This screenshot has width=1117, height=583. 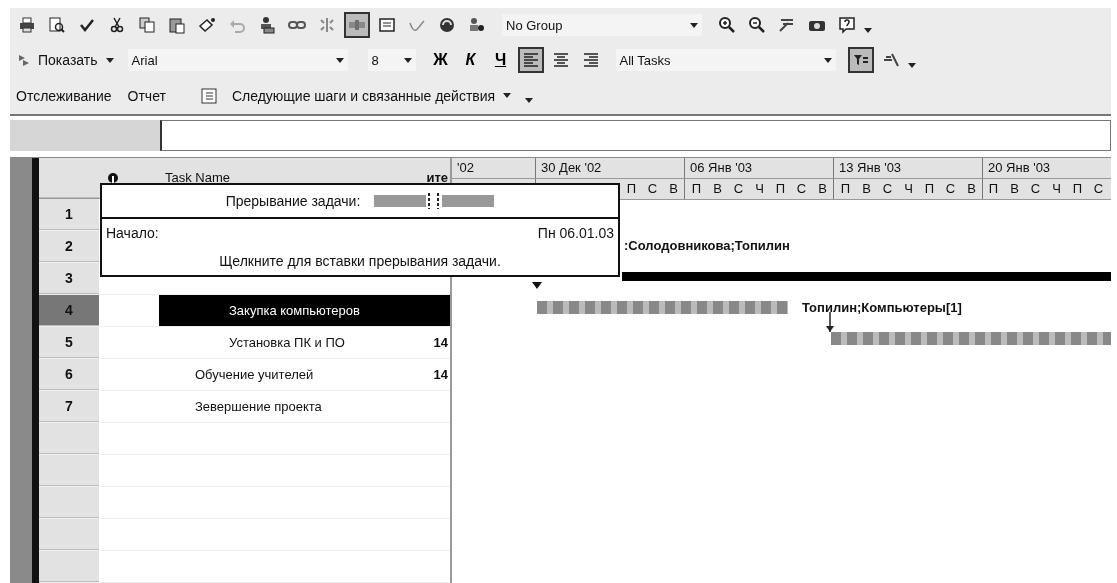 I want to click on list-icon, so click(x=208, y=95).